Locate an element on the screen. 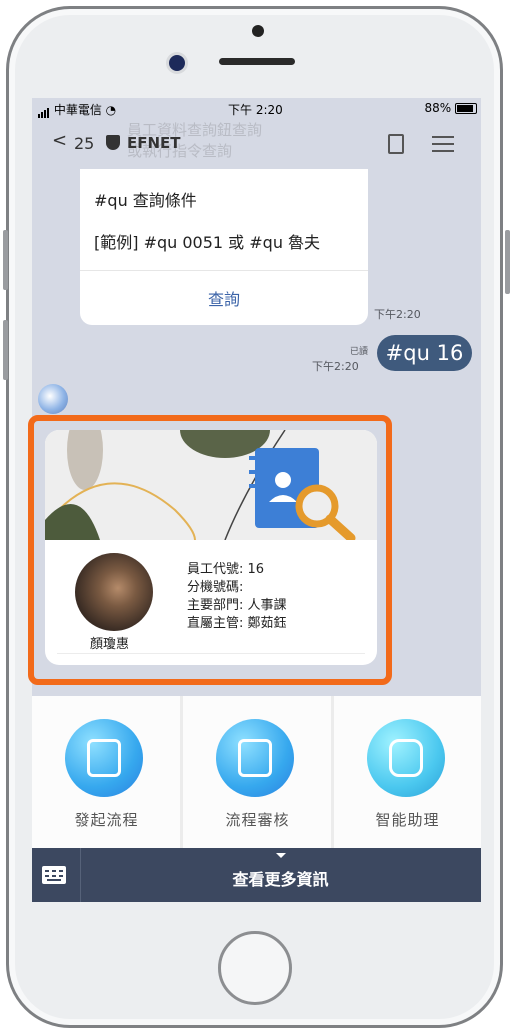 Image resolution: width=513 pixels, height=1036 pixels. menu-icon is located at coordinates (443, 146).